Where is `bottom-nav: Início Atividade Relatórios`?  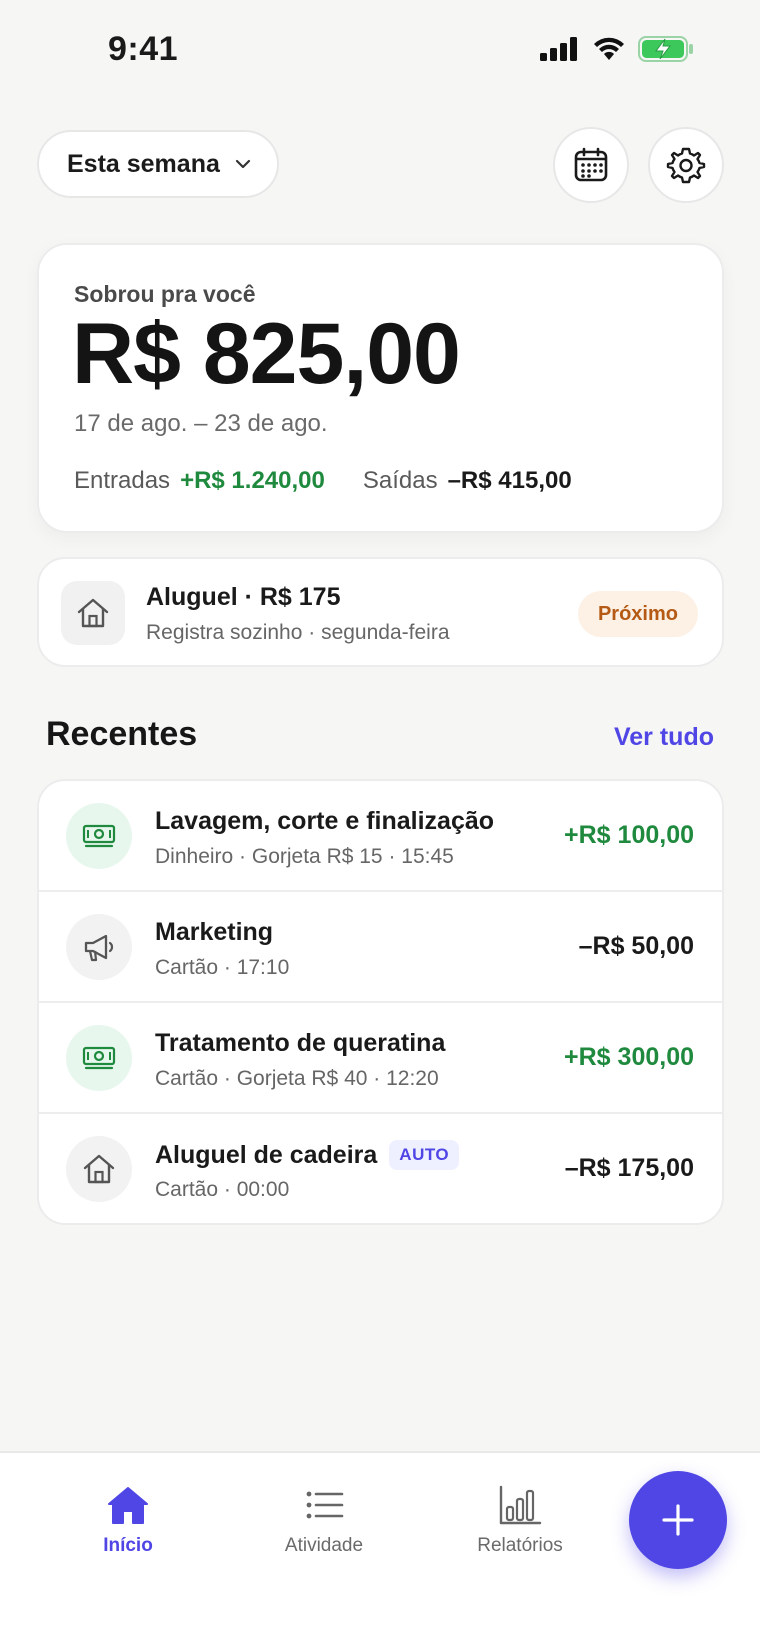 bottom-nav: Início Atividade Relatórios is located at coordinates (380, 1549).